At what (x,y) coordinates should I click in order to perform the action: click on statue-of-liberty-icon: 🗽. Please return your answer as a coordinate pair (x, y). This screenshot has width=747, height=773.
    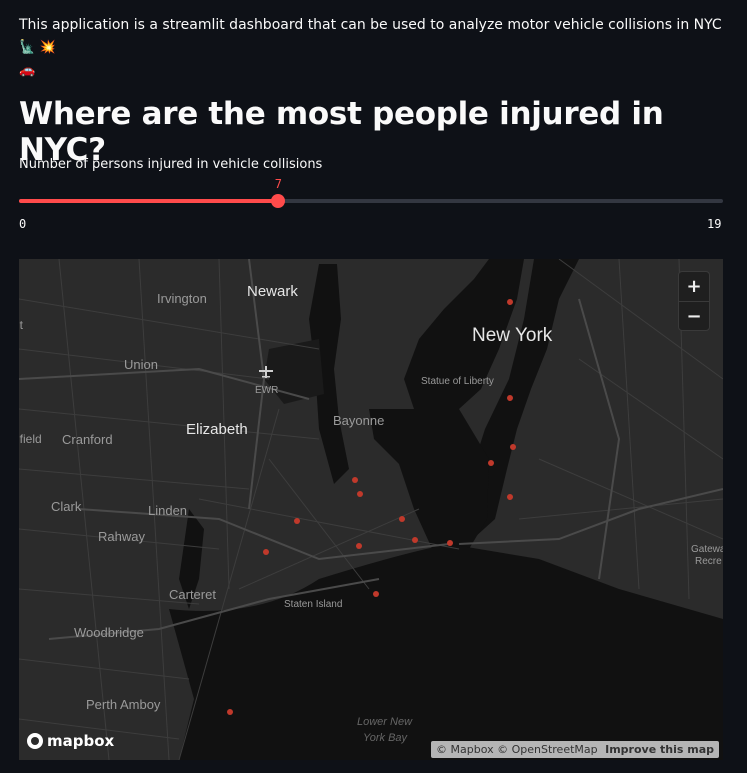
    Looking at the image, I should click on (27, 47).